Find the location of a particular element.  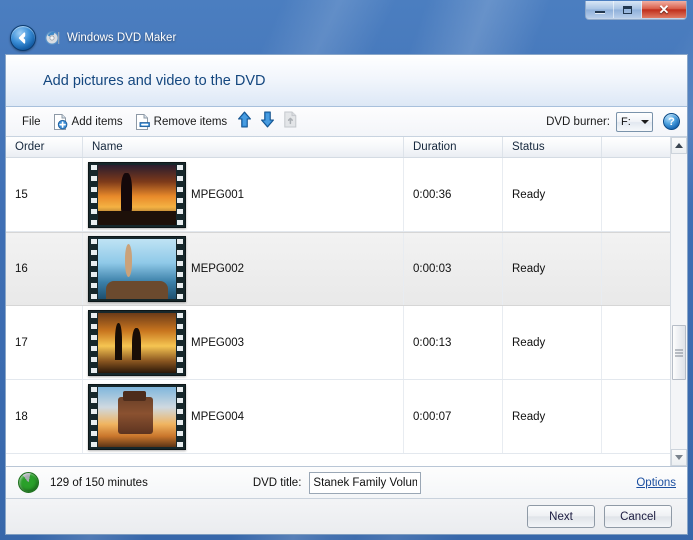

file-menu-label: File is located at coordinates (31, 121).